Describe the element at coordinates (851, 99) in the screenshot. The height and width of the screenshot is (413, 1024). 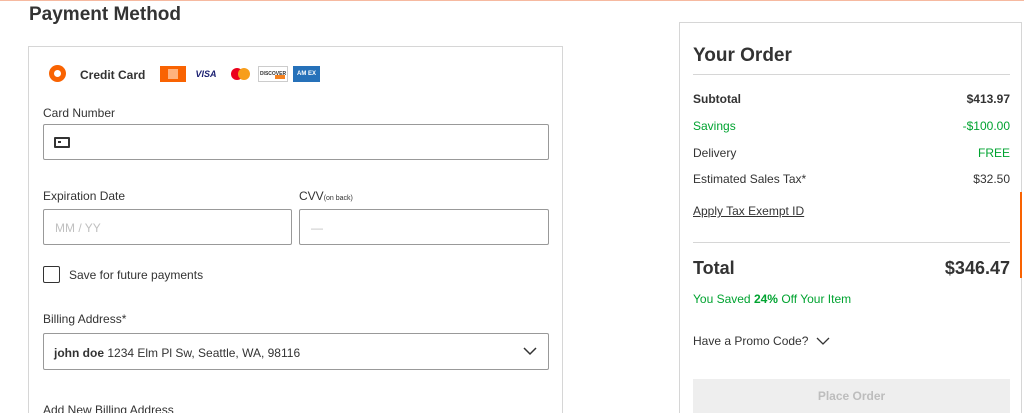
I see `subtotal-row: Subtotal $413.97` at that location.